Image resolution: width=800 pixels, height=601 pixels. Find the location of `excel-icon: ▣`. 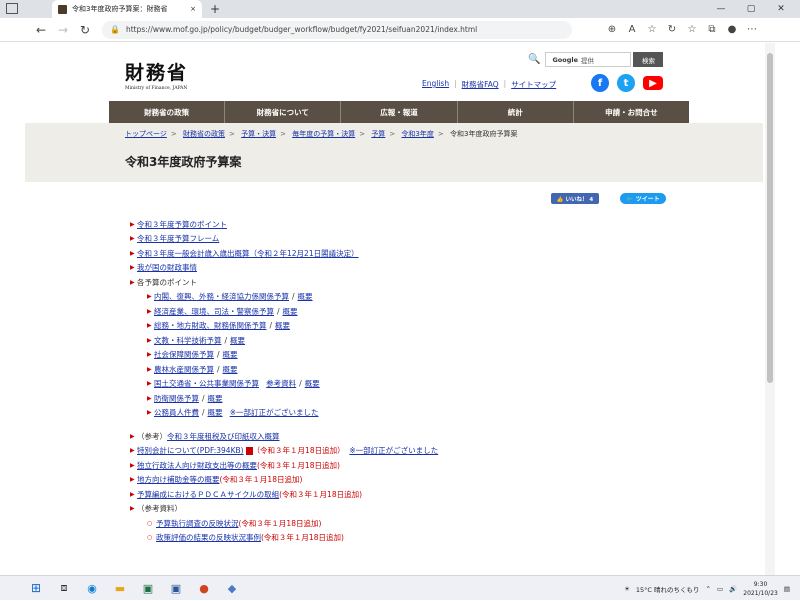

excel-icon: ▣ is located at coordinates (148, 588).